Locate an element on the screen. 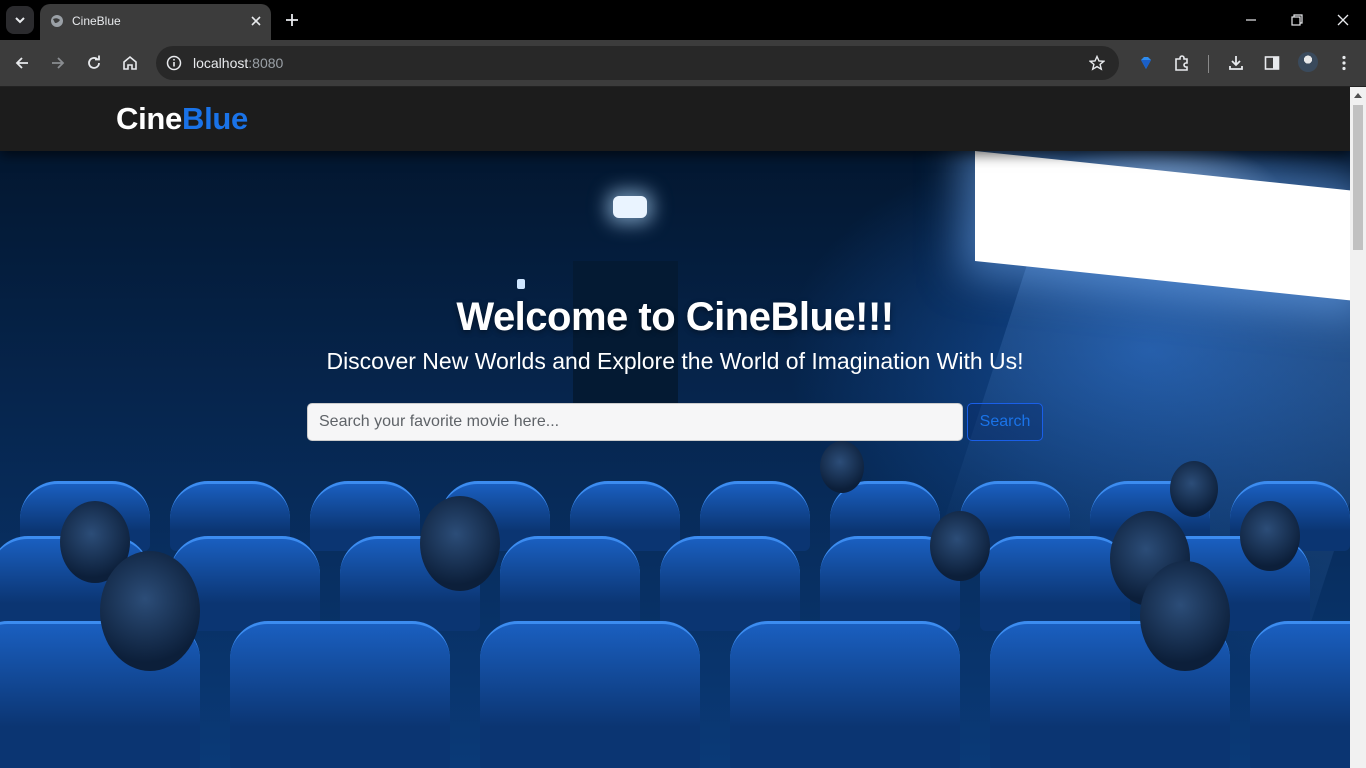 The width and height of the screenshot is (1366, 768). search-form: Search is located at coordinates (675, 422).